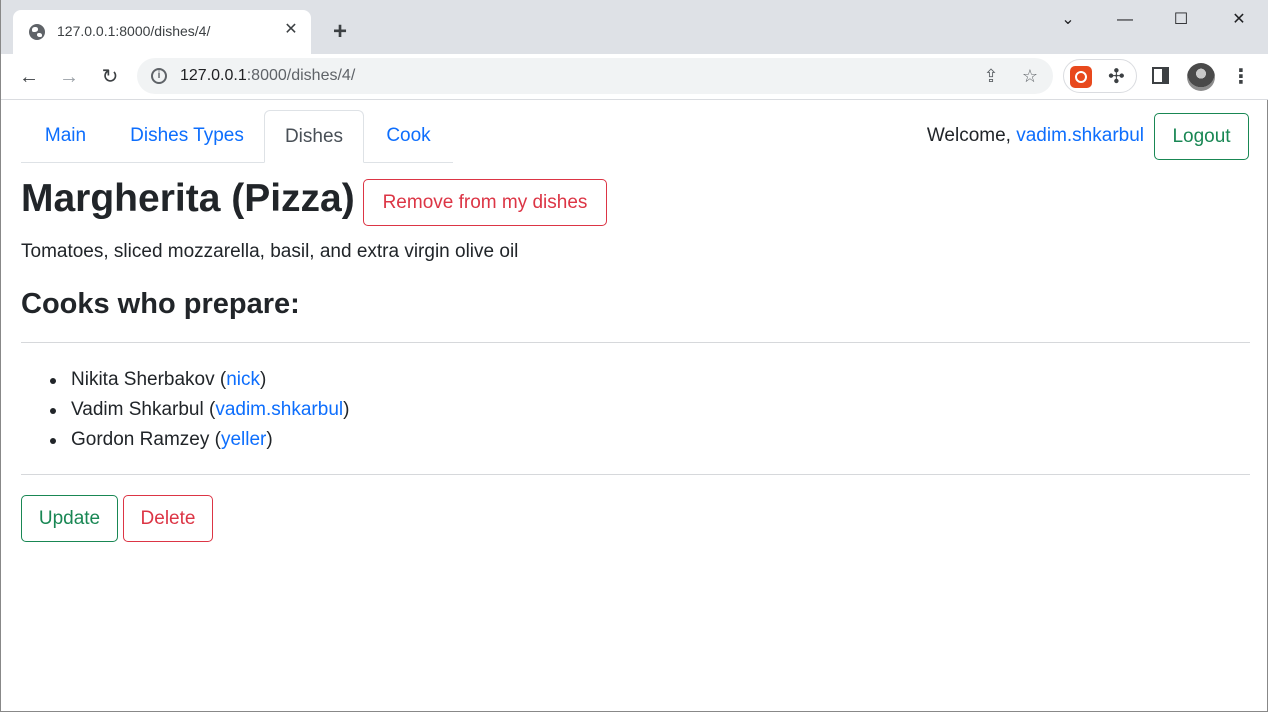  I want to click on maximize-button: ☐, so click(1181, 20).